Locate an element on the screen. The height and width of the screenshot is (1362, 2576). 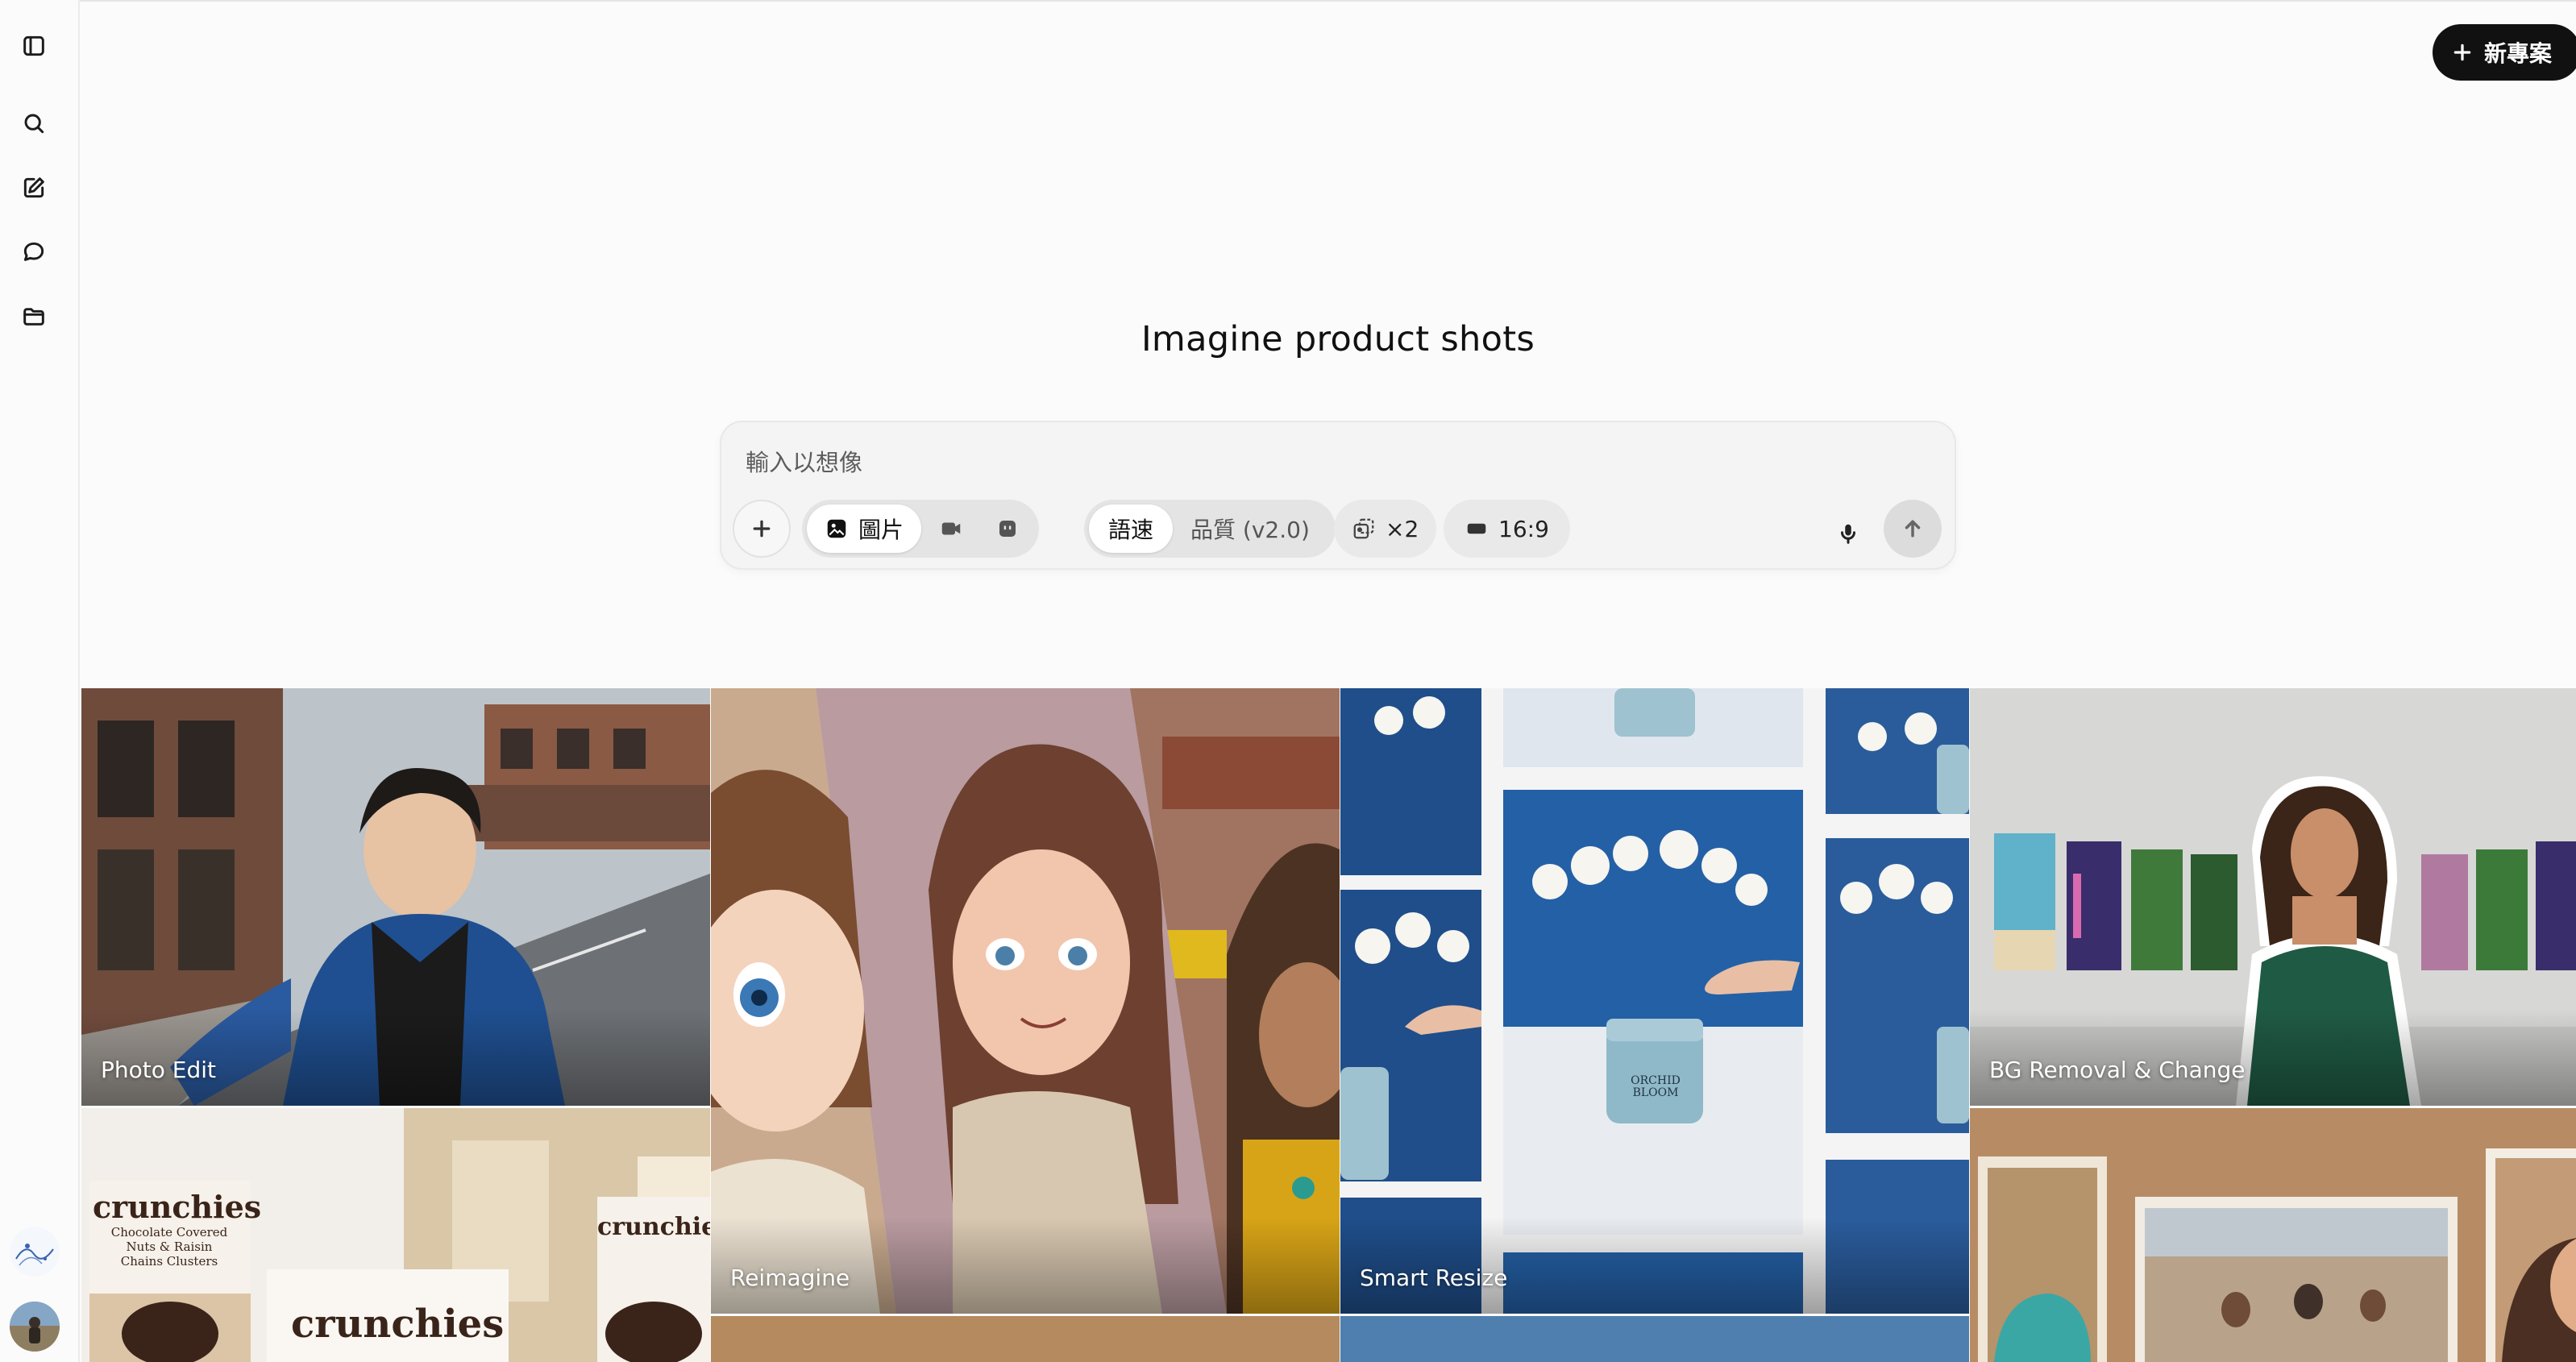
add-attachment-button is located at coordinates (762, 529).